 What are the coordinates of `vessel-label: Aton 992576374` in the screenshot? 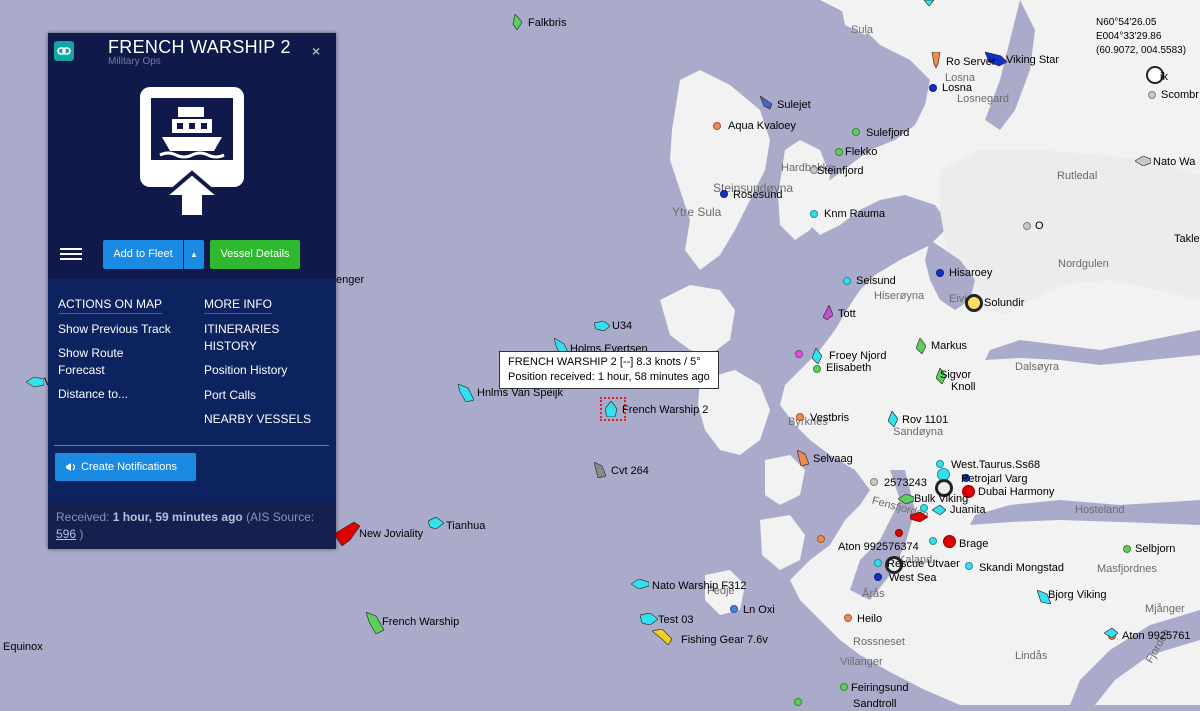 It's located at (878, 547).